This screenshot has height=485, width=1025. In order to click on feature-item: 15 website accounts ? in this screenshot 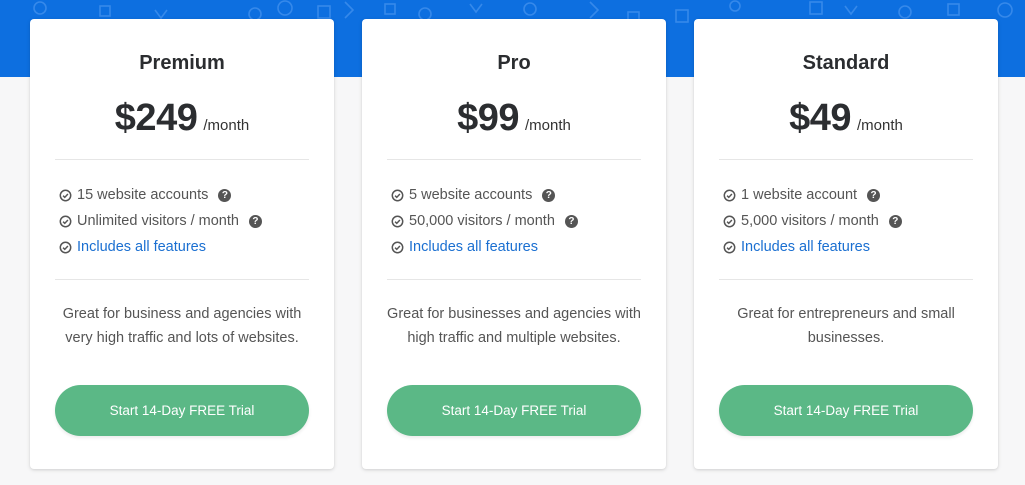, I will do `click(189, 195)`.